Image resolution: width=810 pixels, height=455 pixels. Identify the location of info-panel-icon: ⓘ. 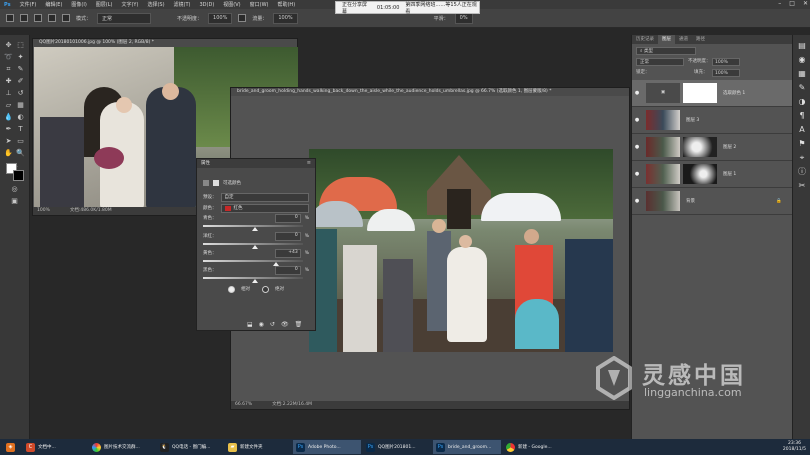
(802, 172).